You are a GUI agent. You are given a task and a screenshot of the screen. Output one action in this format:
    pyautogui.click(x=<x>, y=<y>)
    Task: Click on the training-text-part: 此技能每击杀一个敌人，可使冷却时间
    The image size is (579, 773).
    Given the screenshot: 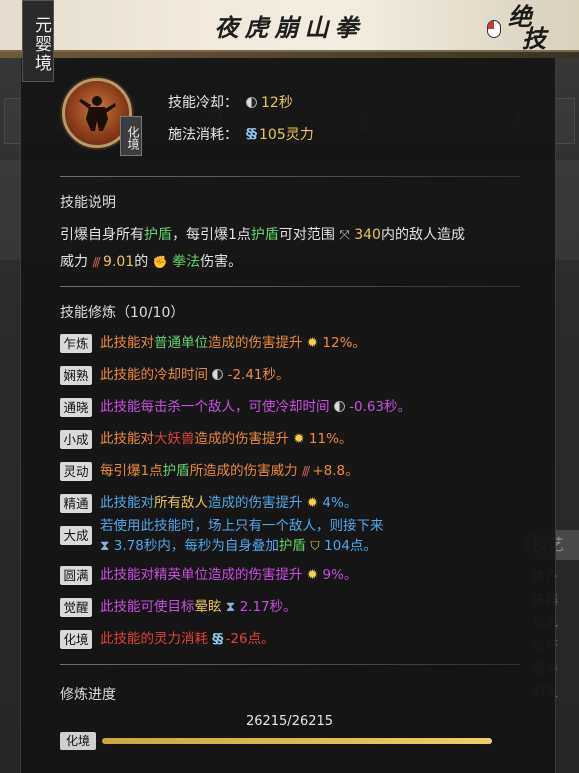 What is the action you would take?
    pyautogui.click(x=215, y=407)
    